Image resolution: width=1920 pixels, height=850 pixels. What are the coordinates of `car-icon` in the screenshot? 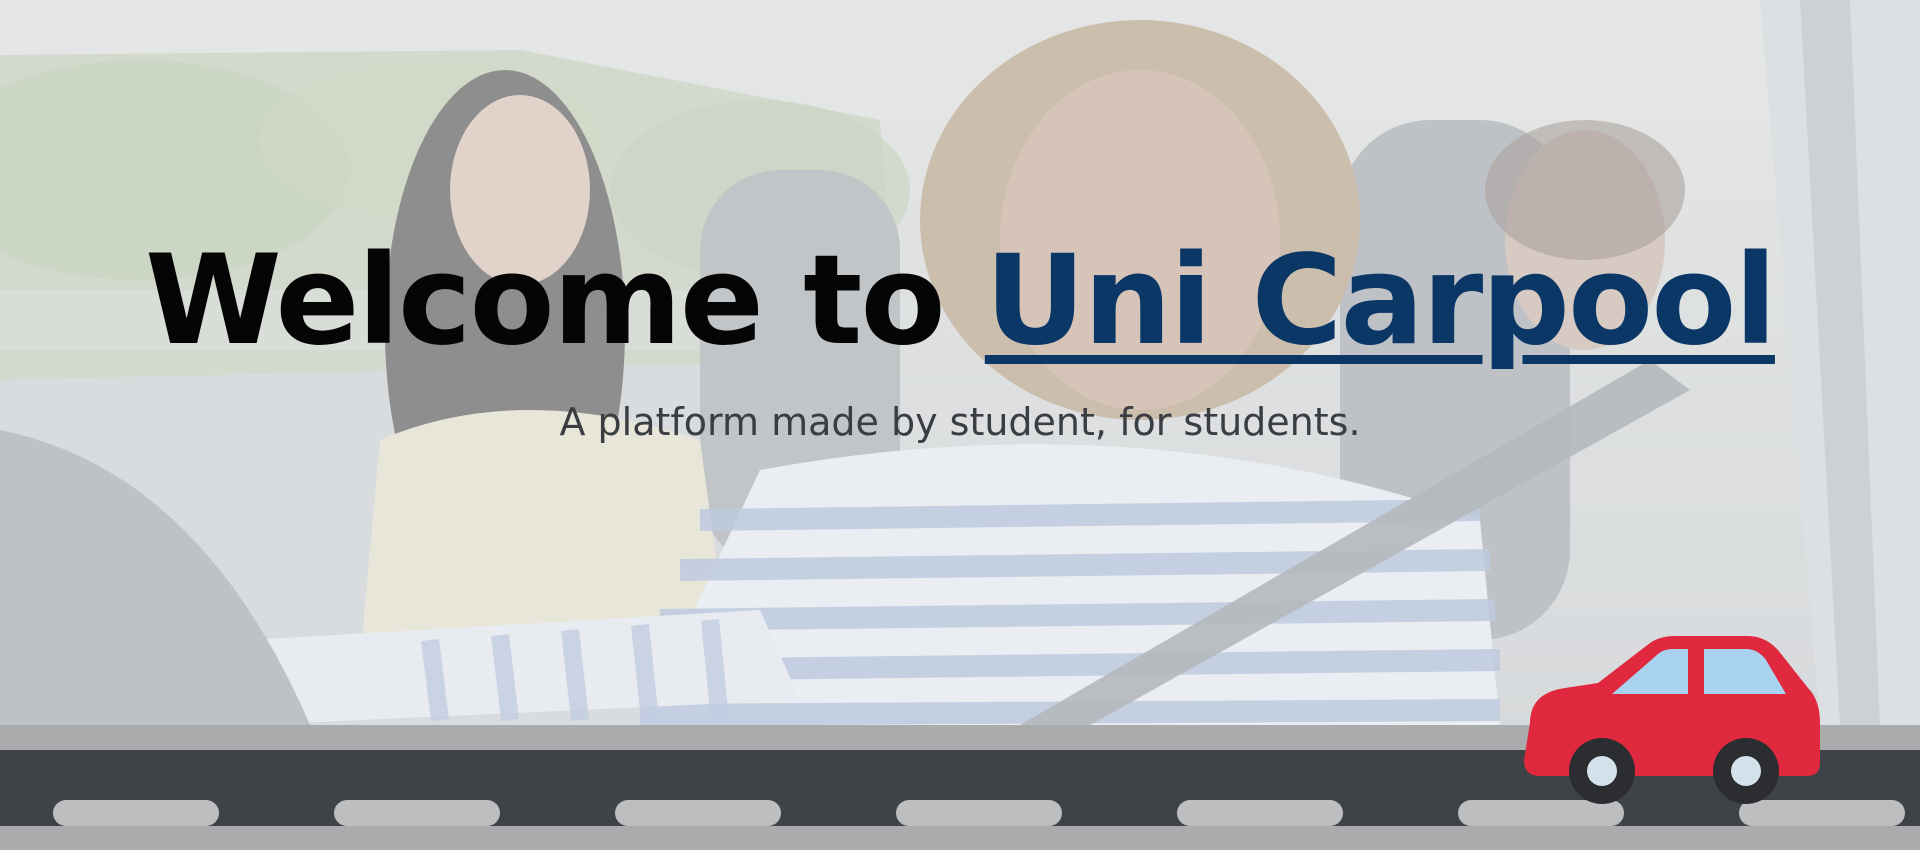 It's located at (1672, 720).